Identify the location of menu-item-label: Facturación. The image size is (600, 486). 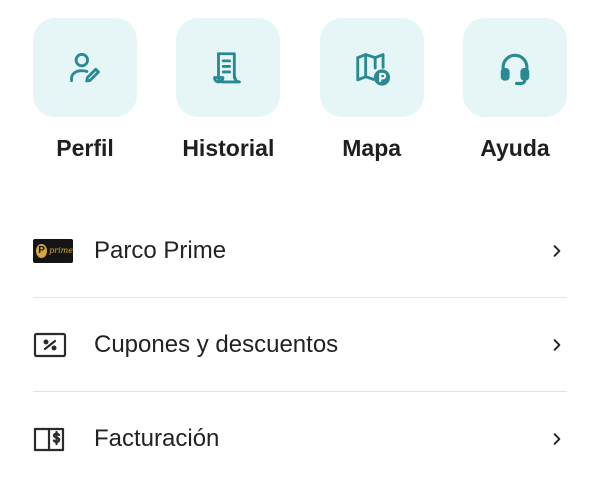
(157, 438).